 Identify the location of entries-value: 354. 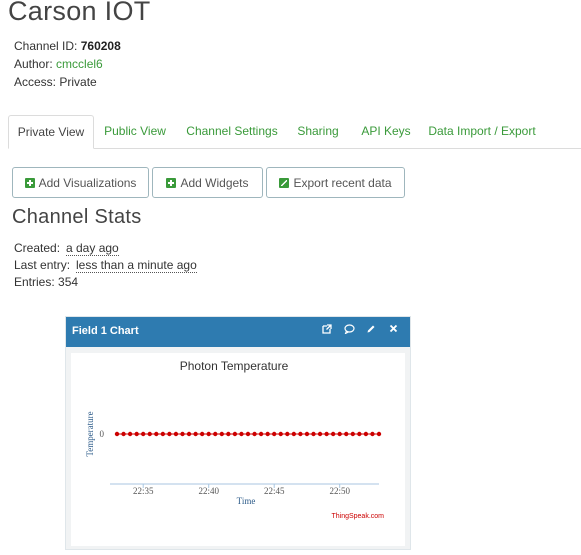
(68, 282).